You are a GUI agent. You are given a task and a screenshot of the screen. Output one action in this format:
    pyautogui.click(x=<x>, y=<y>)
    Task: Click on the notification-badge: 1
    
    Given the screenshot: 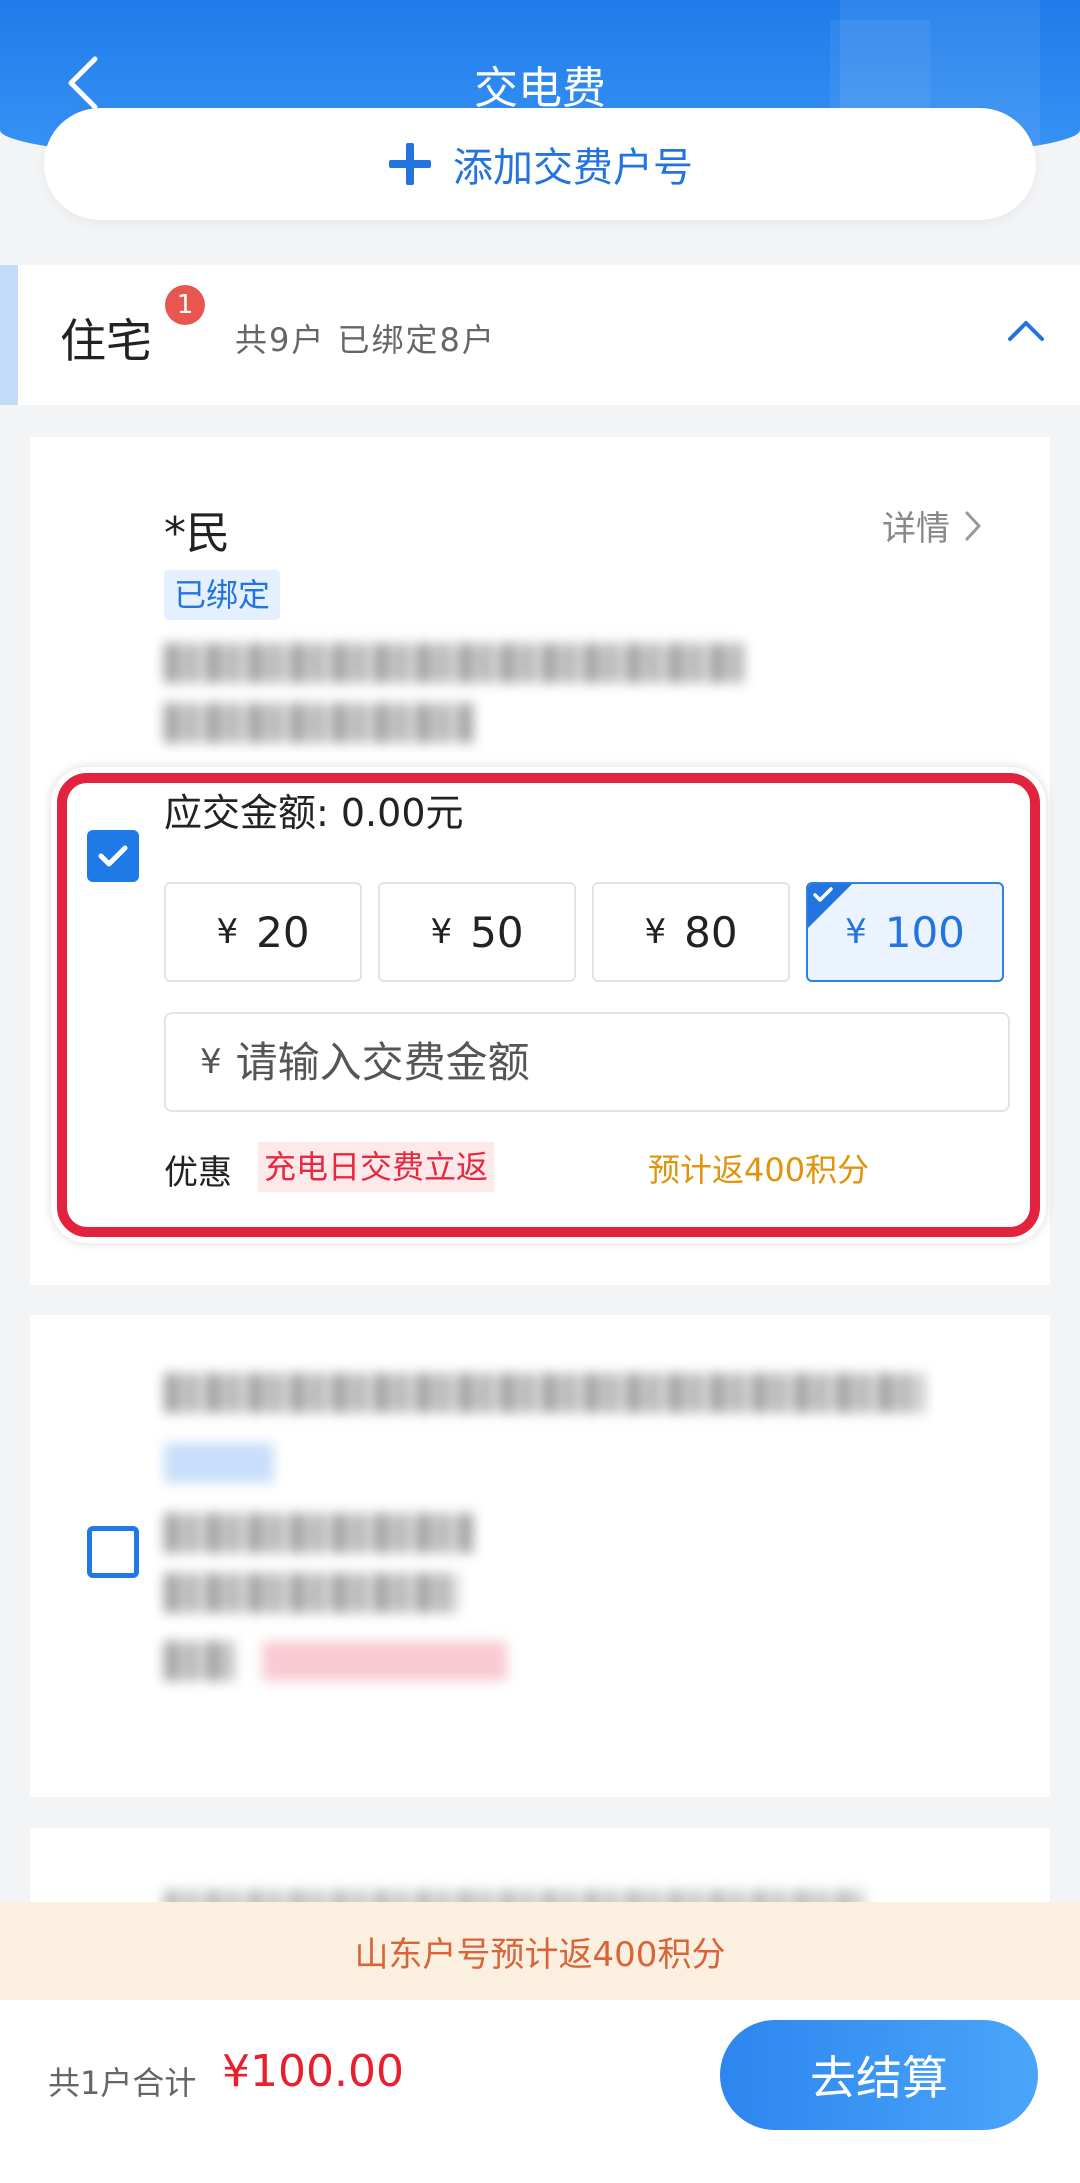 What is the action you would take?
    pyautogui.click(x=185, y=305)
    